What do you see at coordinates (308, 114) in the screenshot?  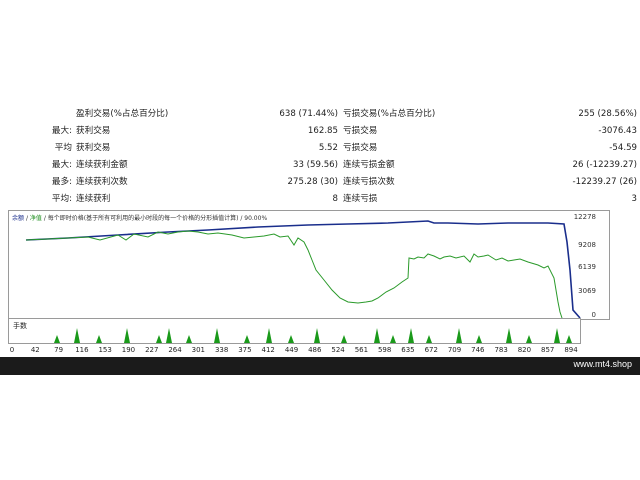 I see `row-value-left: 638 (71.44%)` at bounding box center [308, 114].